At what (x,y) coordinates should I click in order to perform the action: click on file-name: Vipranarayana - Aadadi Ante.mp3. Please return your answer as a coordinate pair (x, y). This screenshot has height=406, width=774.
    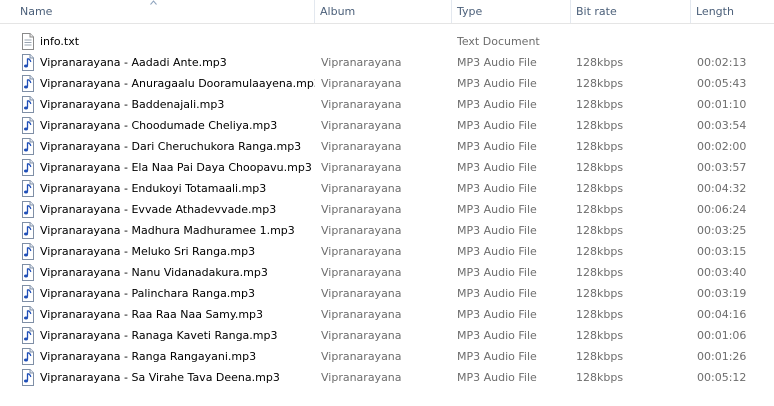
    Looking at the image, I should click on (133, 62).